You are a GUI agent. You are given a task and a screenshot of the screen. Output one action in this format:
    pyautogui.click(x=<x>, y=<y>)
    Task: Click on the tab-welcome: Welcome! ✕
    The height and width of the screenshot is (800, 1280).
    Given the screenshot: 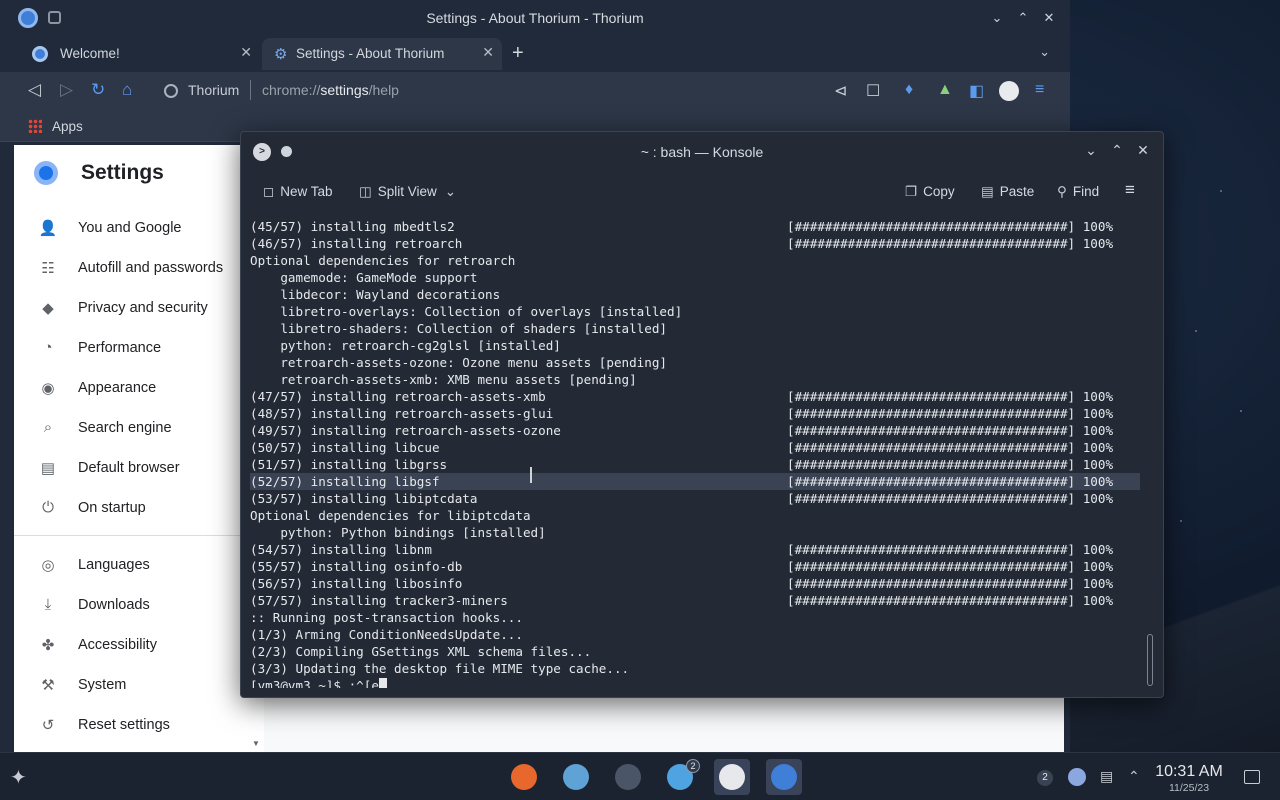 What is the action you would take?
    pyautogui.click(x=137, y=54)
    